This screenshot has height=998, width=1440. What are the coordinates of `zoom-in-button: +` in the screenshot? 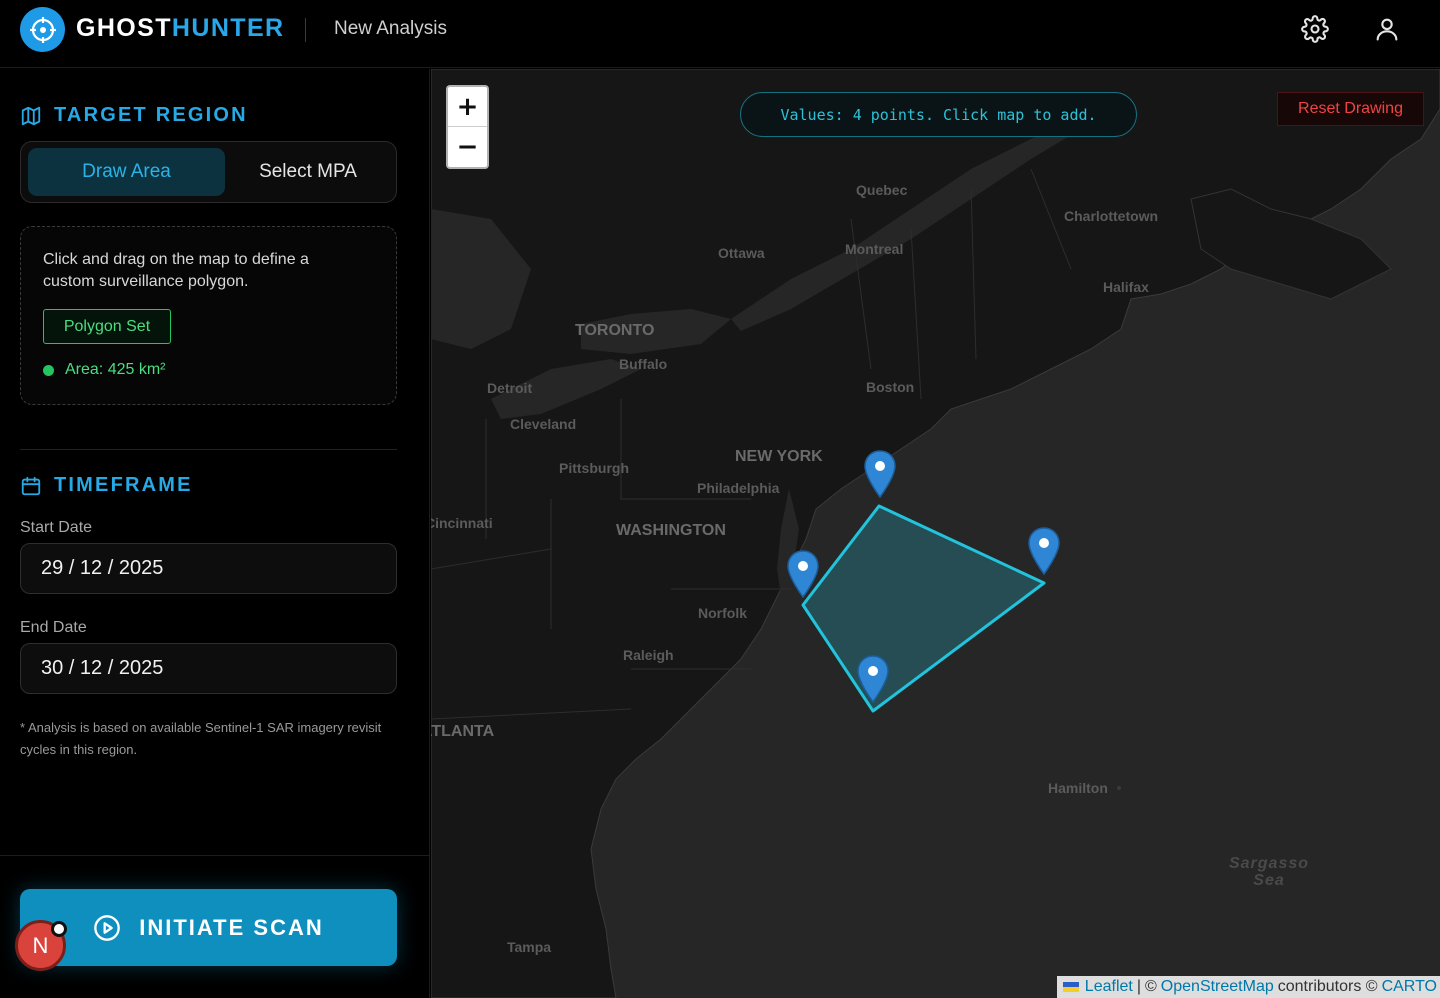 It's located at (467, 107).